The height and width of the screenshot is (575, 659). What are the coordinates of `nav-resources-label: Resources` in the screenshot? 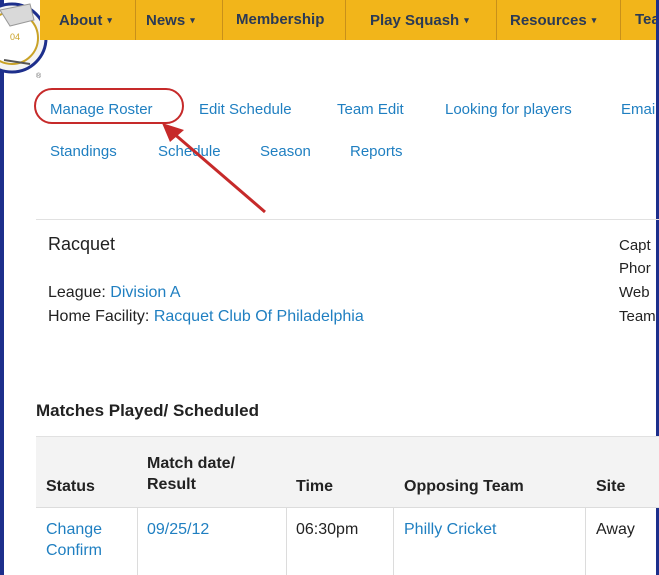 It's located at (548, 20).